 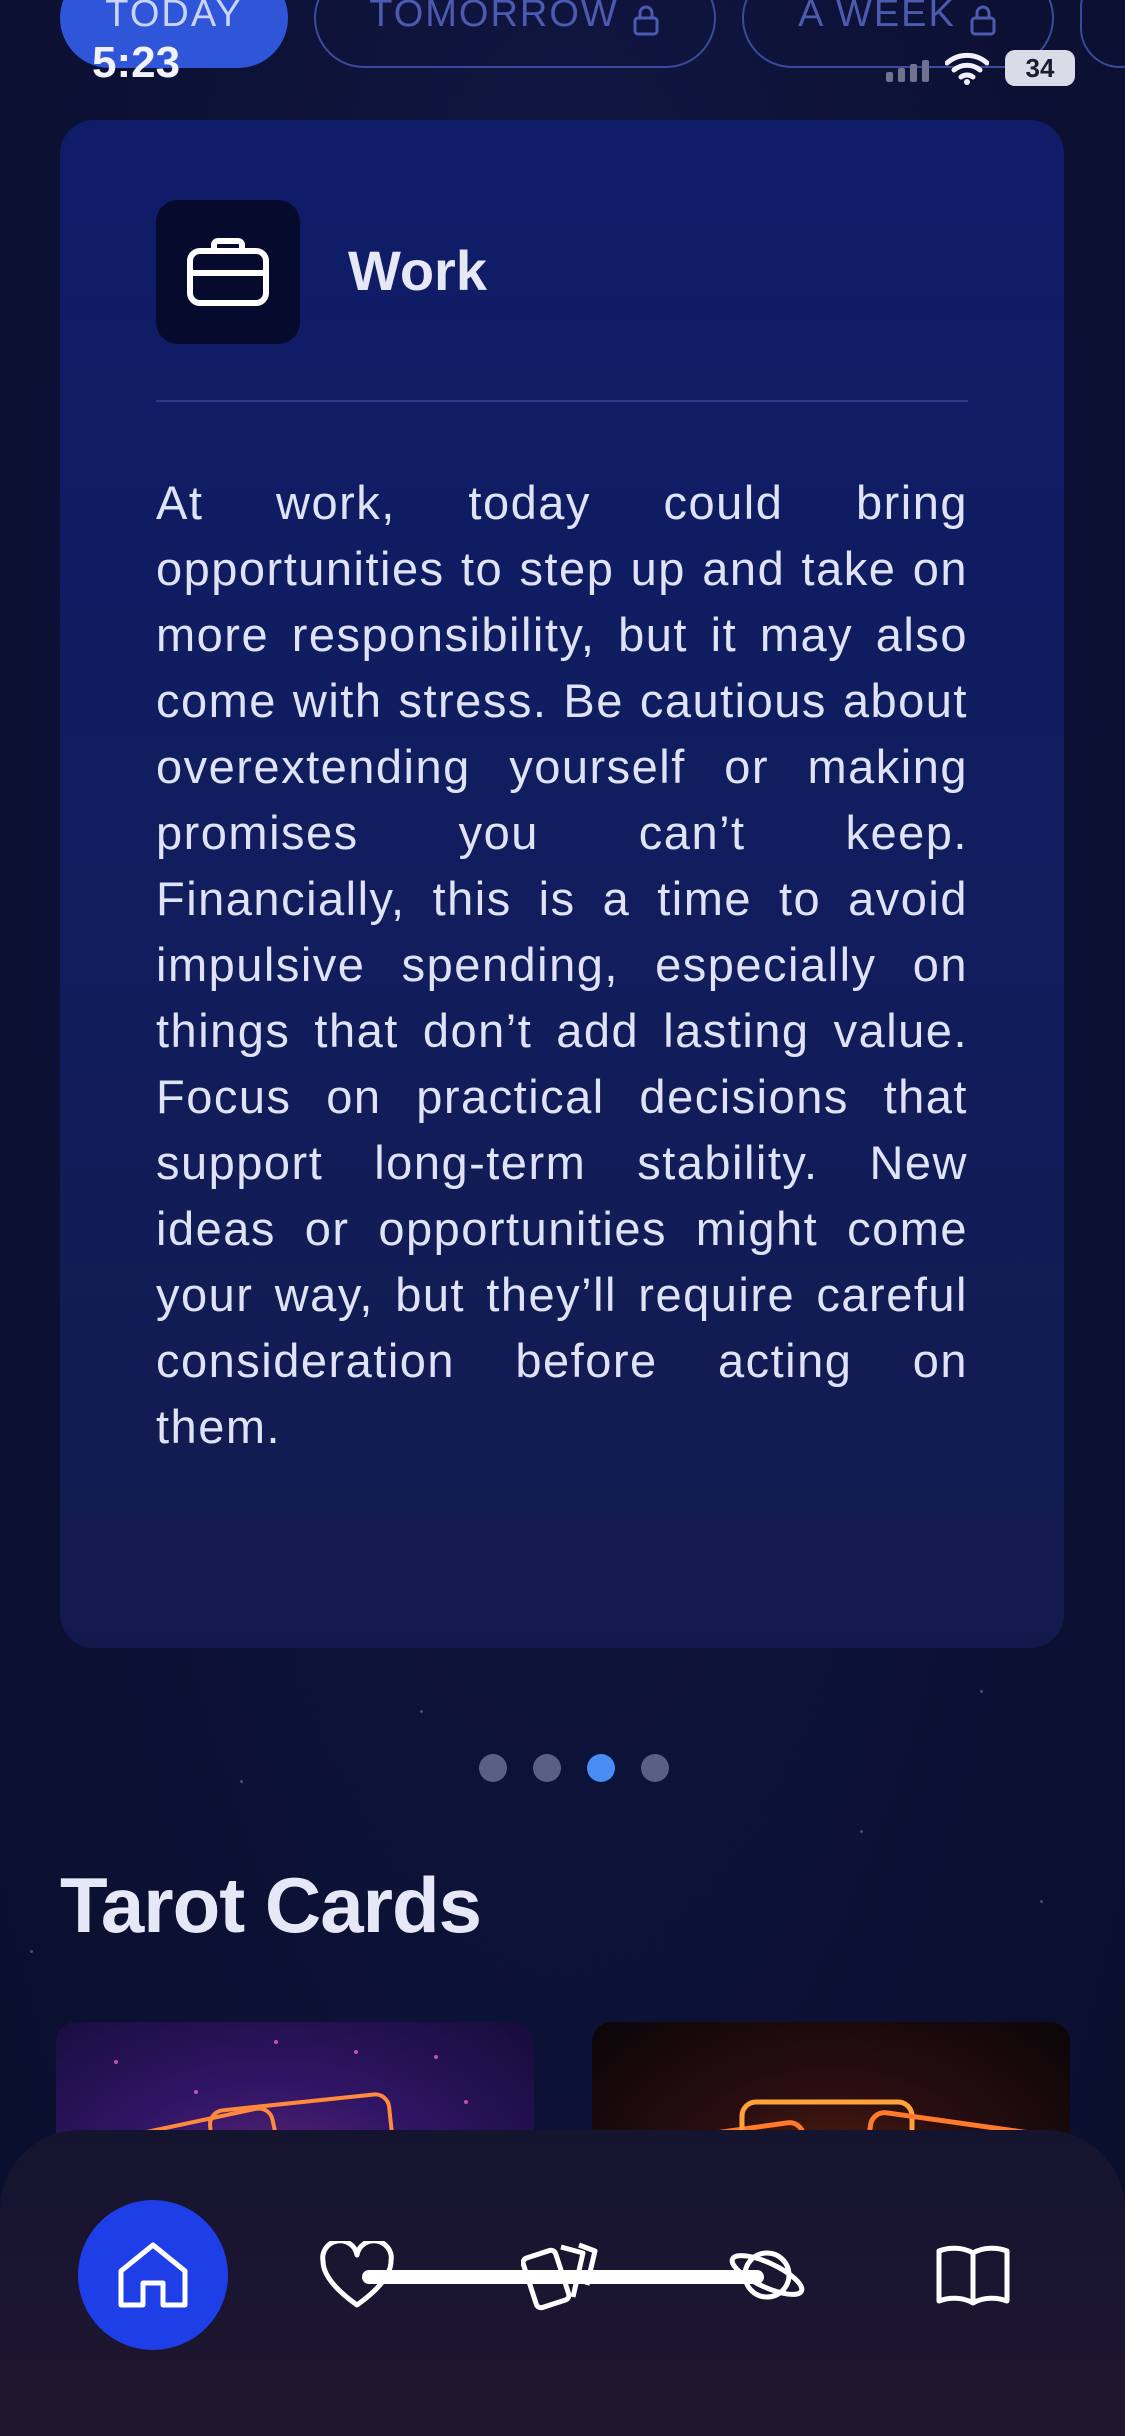 I want to click on status-icons: 34, so click(x=980, y=68).